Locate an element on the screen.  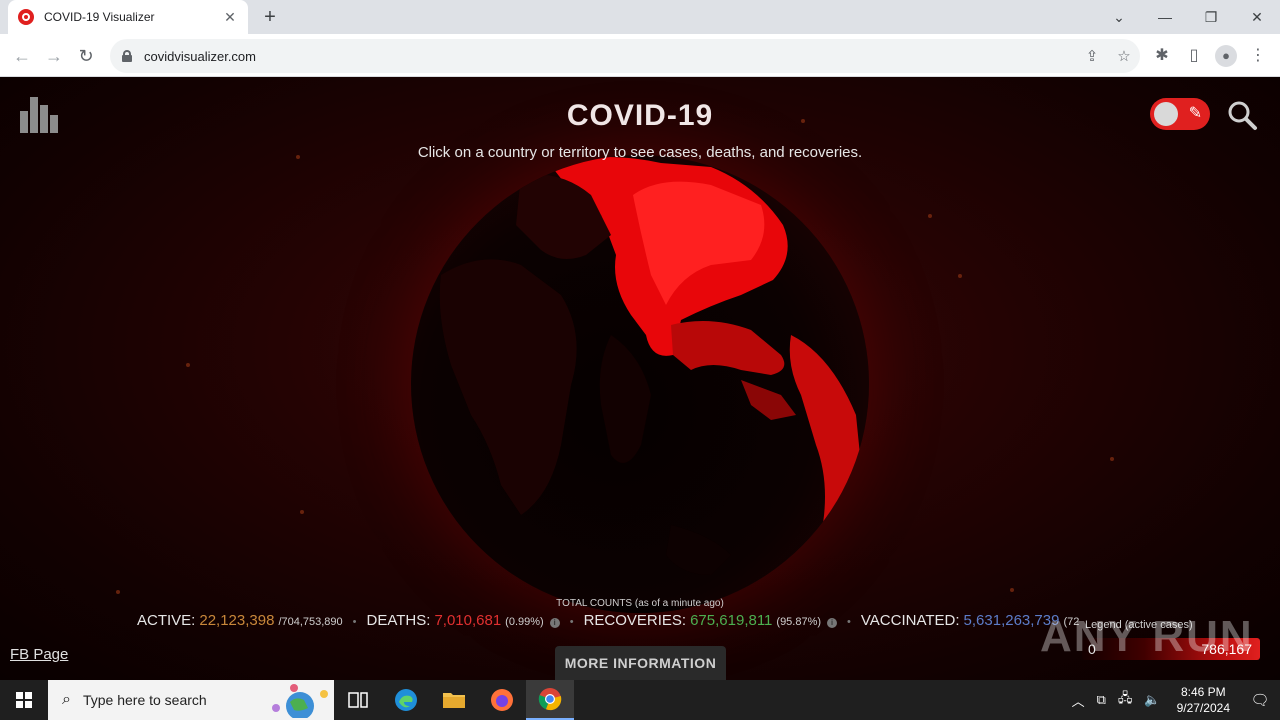
menu-kebab-icon: ⋮ is located at coordinates (1258, 56).